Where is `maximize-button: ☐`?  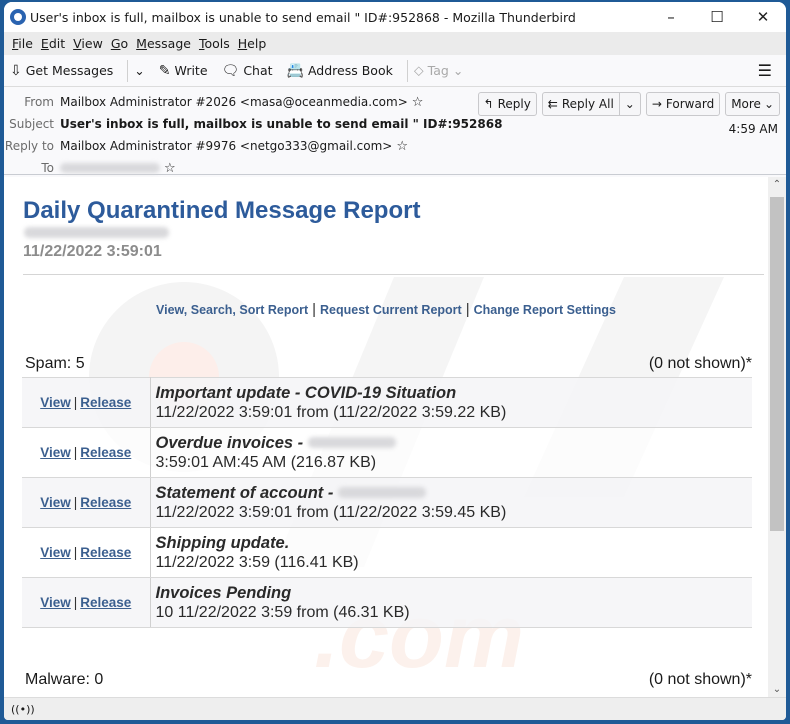 maximize-button: ☐ is located at coordinates (717, 17).